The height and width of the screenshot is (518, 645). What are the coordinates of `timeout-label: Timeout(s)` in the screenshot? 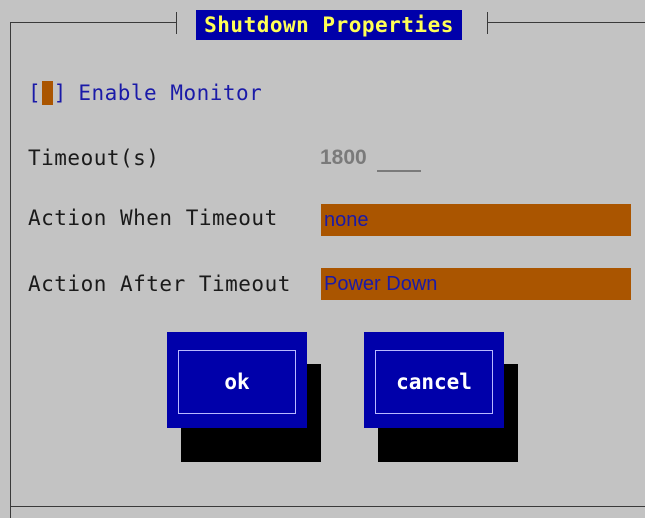 It's located at (94, 158).